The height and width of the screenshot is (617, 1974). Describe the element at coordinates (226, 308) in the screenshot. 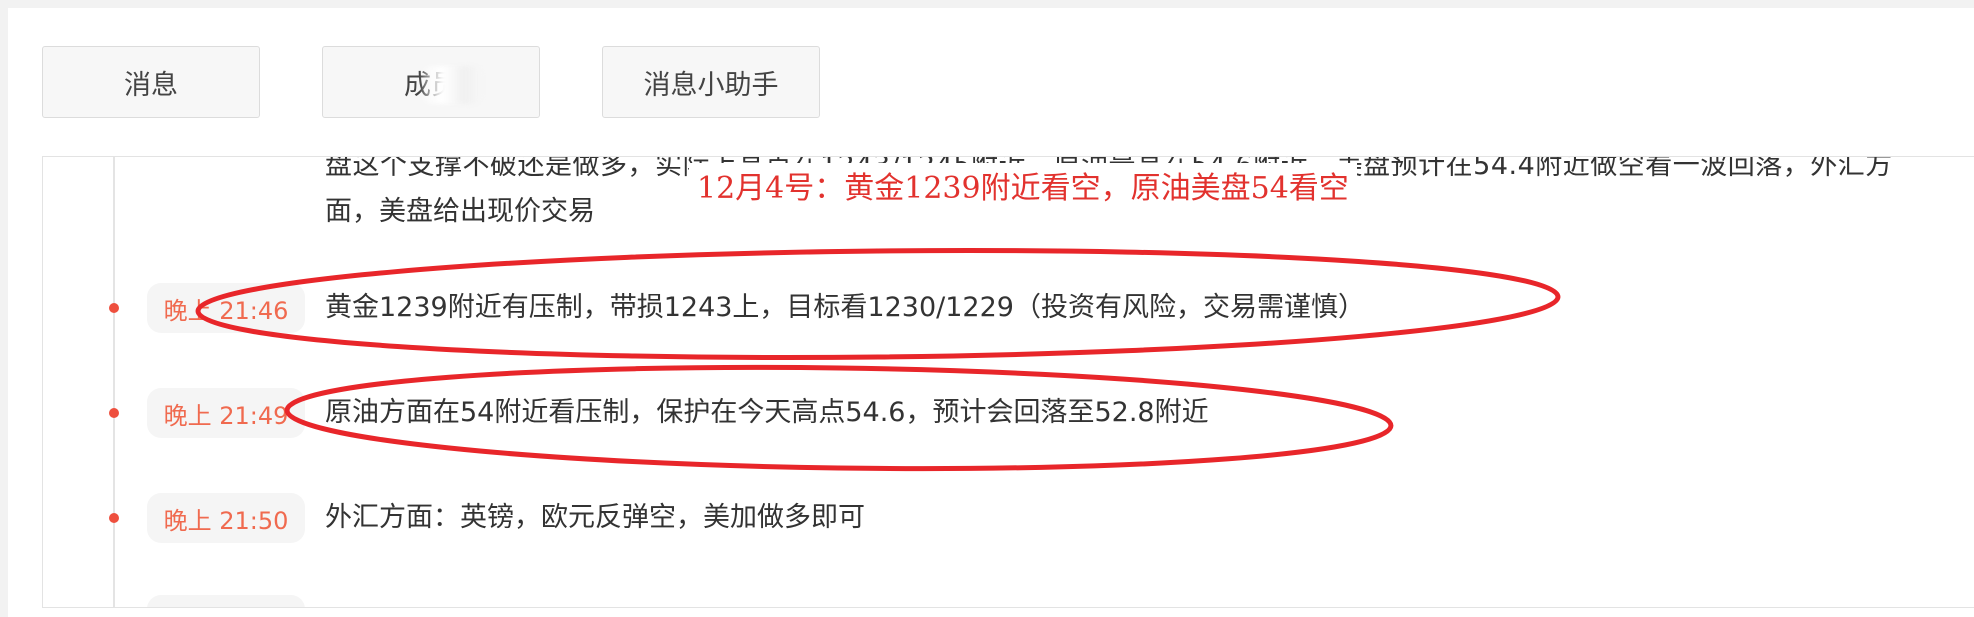

I see `time-badge: 晚上 21:46` at that location.